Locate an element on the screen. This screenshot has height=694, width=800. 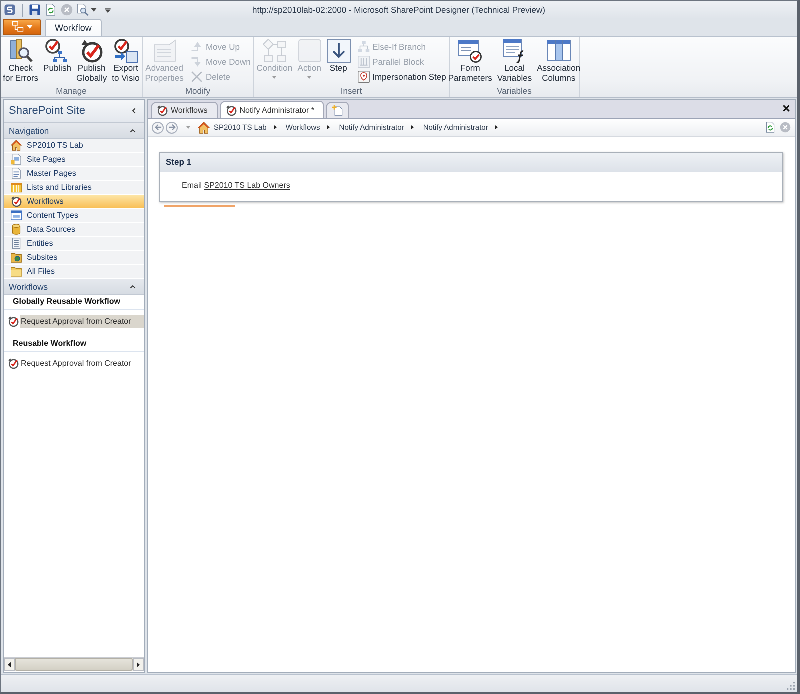
back-button is located at coordinates (158, 128).